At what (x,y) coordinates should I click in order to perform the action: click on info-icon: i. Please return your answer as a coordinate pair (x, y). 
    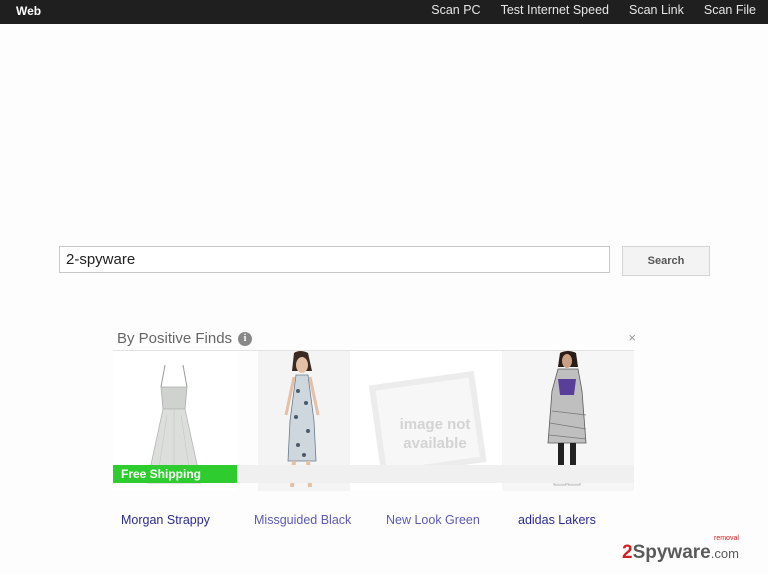
    Looking at the image, I should click on (245, 338).